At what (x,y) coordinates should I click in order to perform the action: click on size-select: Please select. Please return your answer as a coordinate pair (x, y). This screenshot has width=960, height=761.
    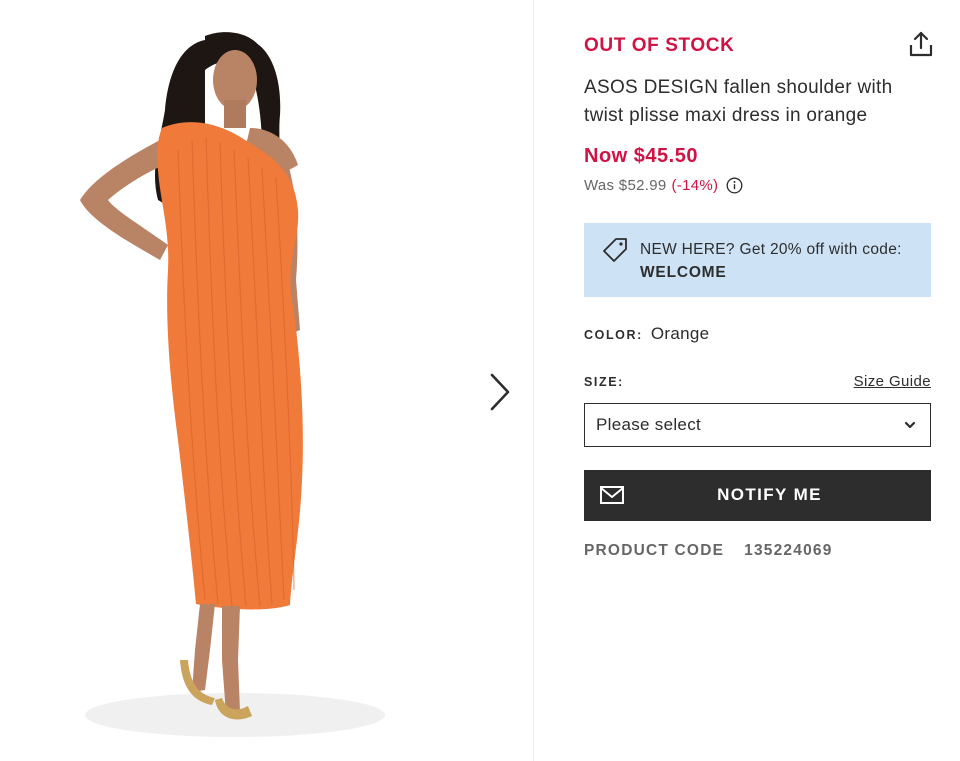
    Looking at the image, I should click on (757, 425).